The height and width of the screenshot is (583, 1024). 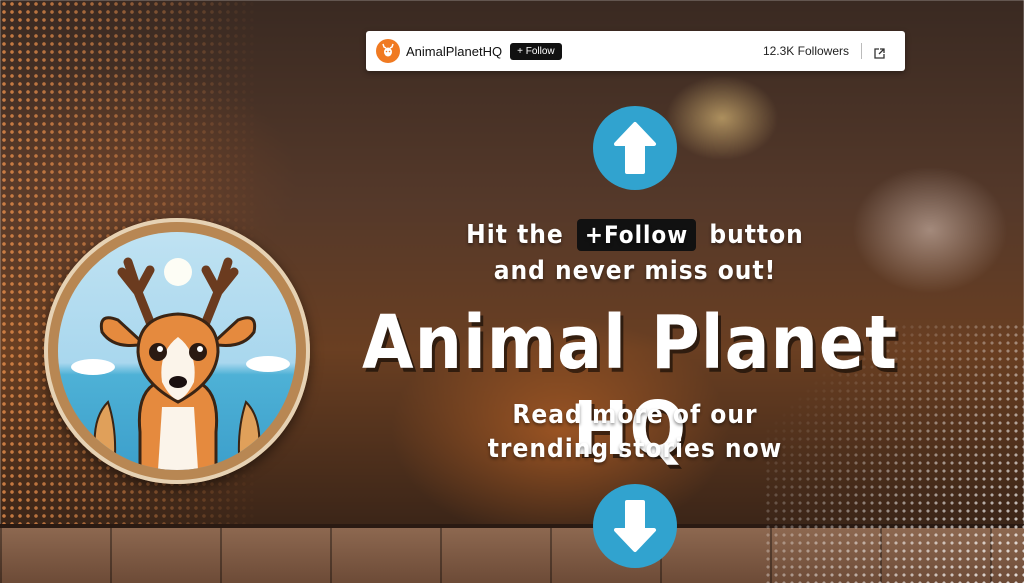 I want to click on prompt-text-start: Hit the, so click(x=515, y=235).